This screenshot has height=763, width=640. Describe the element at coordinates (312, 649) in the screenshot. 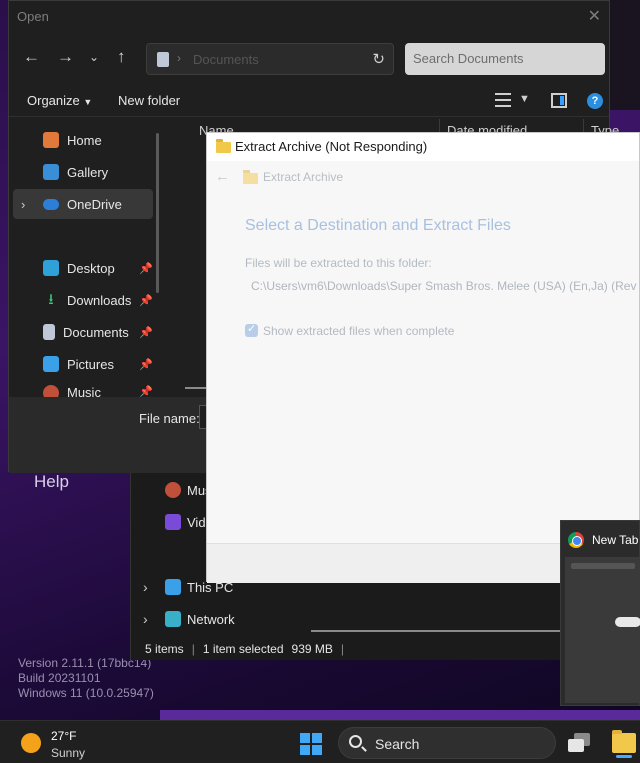

I see `status-size: 939 MB` at that location.